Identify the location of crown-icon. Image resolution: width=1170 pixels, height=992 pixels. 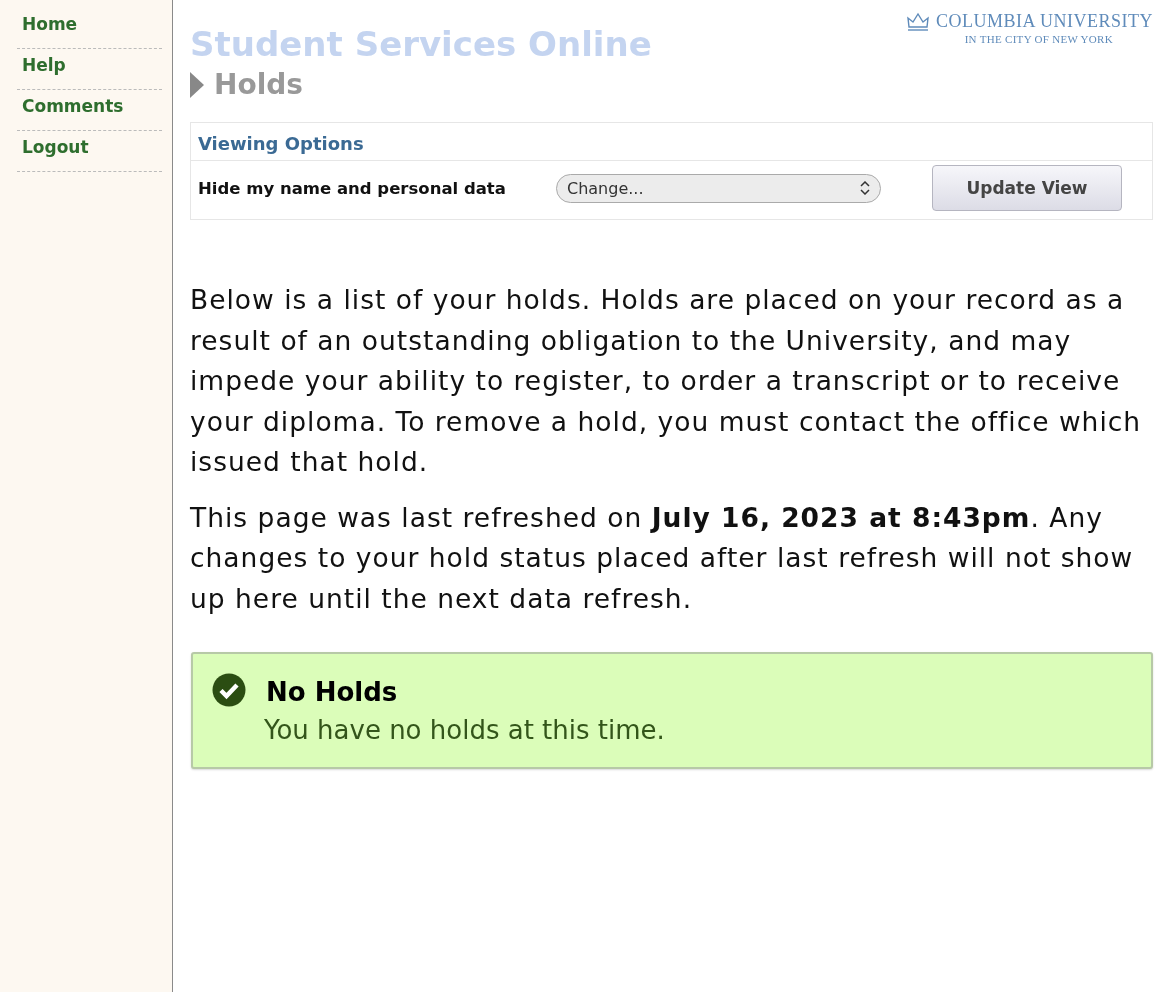
(918, 21).